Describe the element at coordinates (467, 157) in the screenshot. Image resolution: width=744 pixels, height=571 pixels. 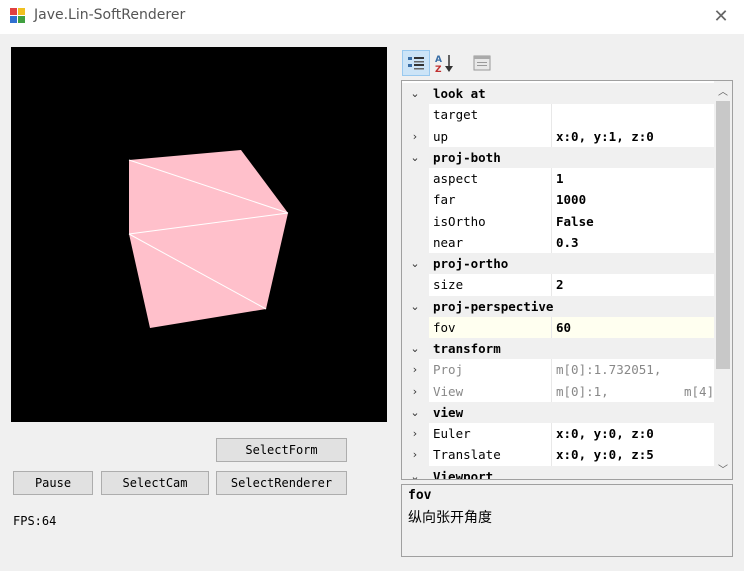
I see `property-name: proj-both` at that location.